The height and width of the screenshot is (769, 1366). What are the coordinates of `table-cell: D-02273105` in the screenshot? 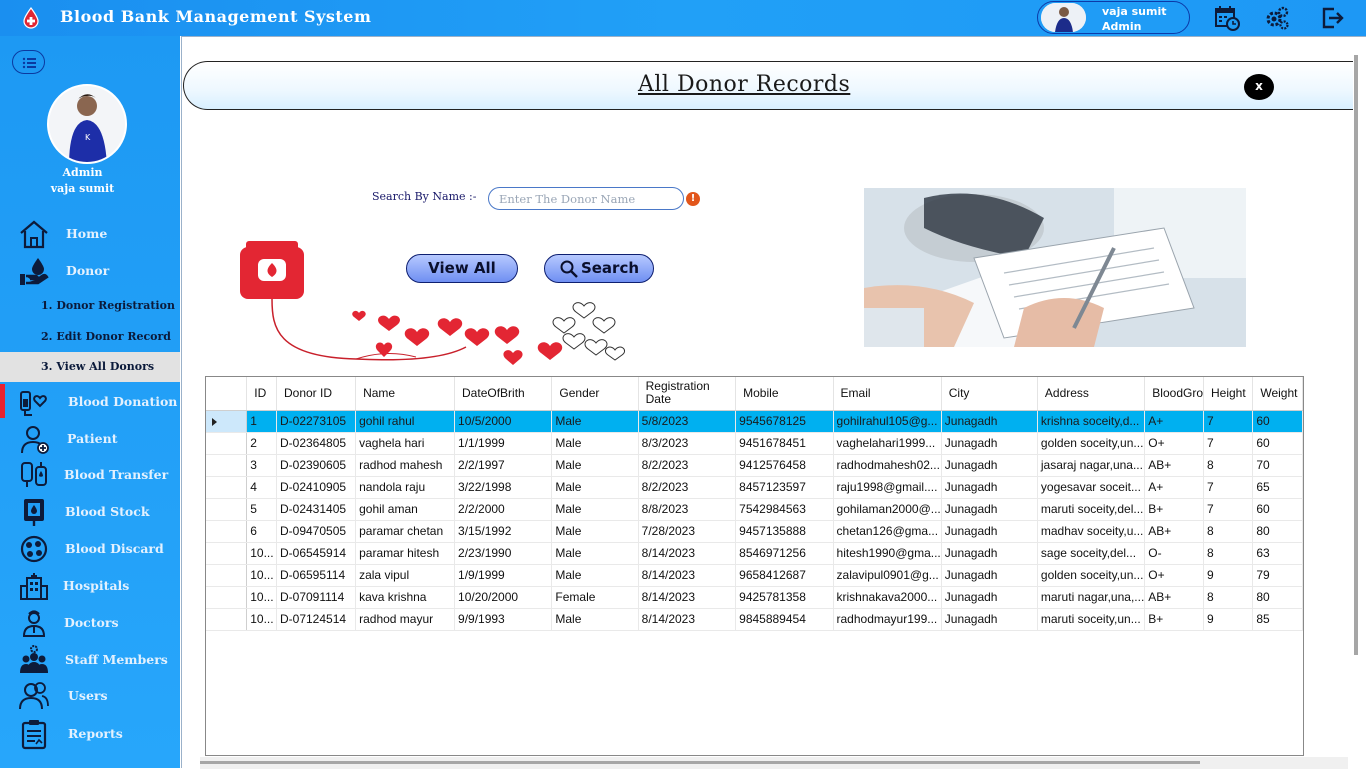 It's located at (316, 421).